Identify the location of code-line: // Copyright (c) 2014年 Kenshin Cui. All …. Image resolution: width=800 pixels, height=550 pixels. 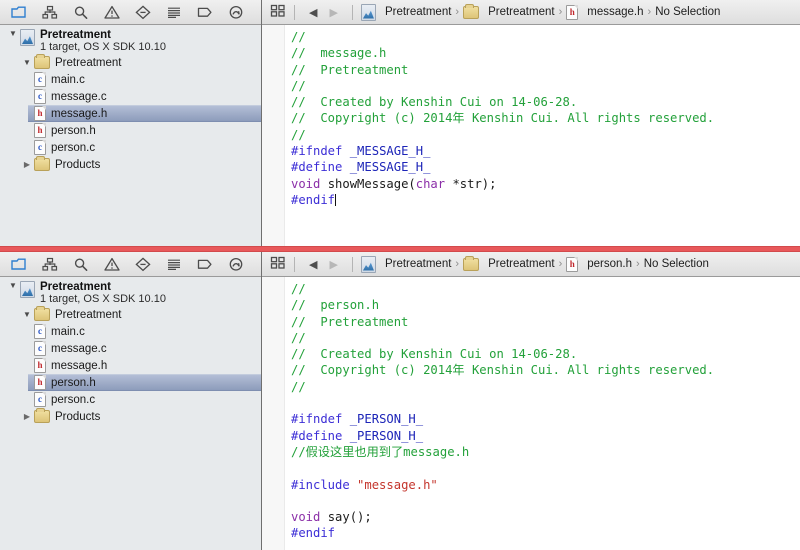
(545, 370).